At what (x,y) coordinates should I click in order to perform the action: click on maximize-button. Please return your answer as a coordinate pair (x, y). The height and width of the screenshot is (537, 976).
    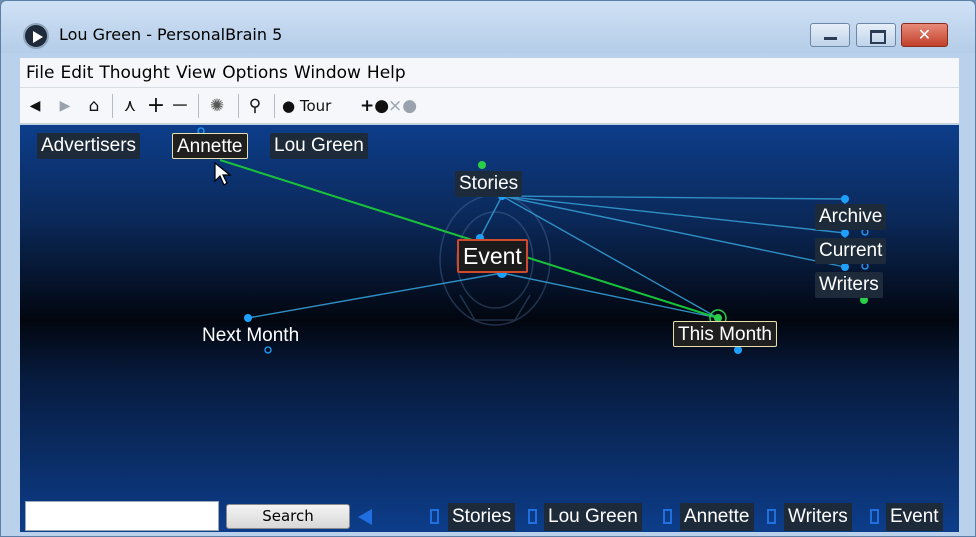
    Looking at the image, I should click on (876, 35).